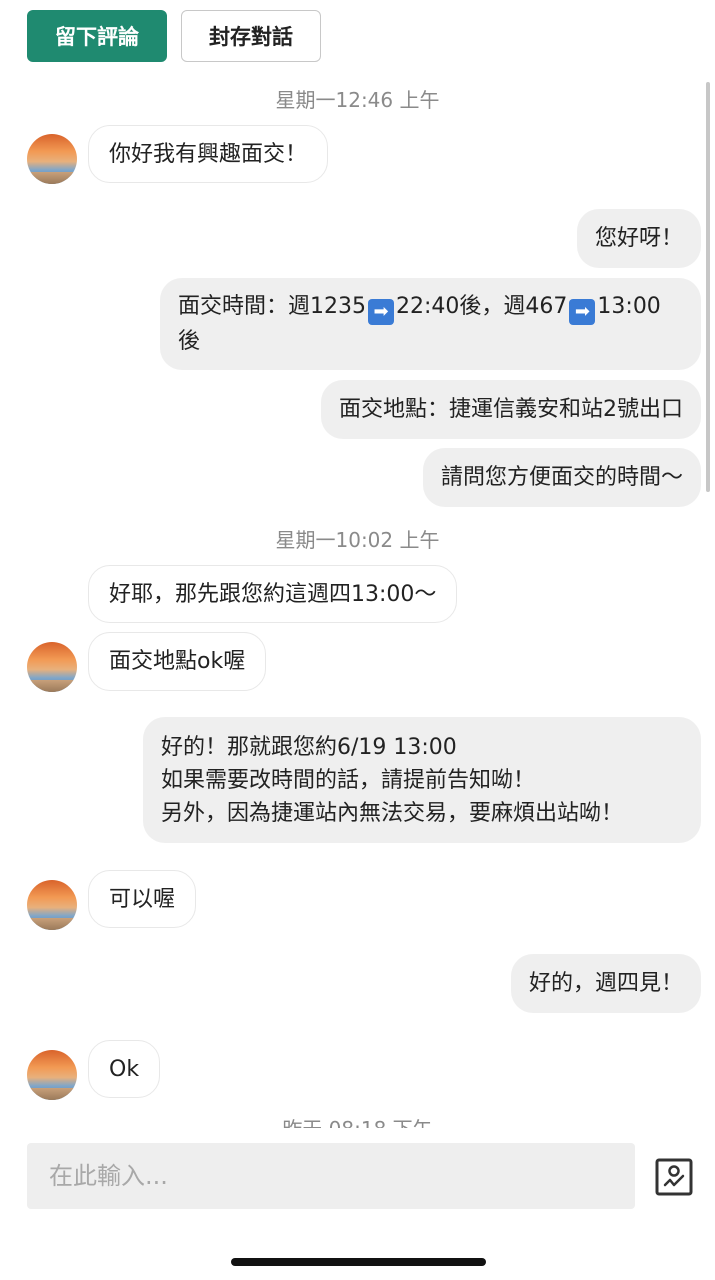 The width and height of the screenshot is (715, 1280). What do you see at coordinates (124, 1069) in the screenshot?
I see `incoming-message: Ok` at bounding box center [124, 1069].